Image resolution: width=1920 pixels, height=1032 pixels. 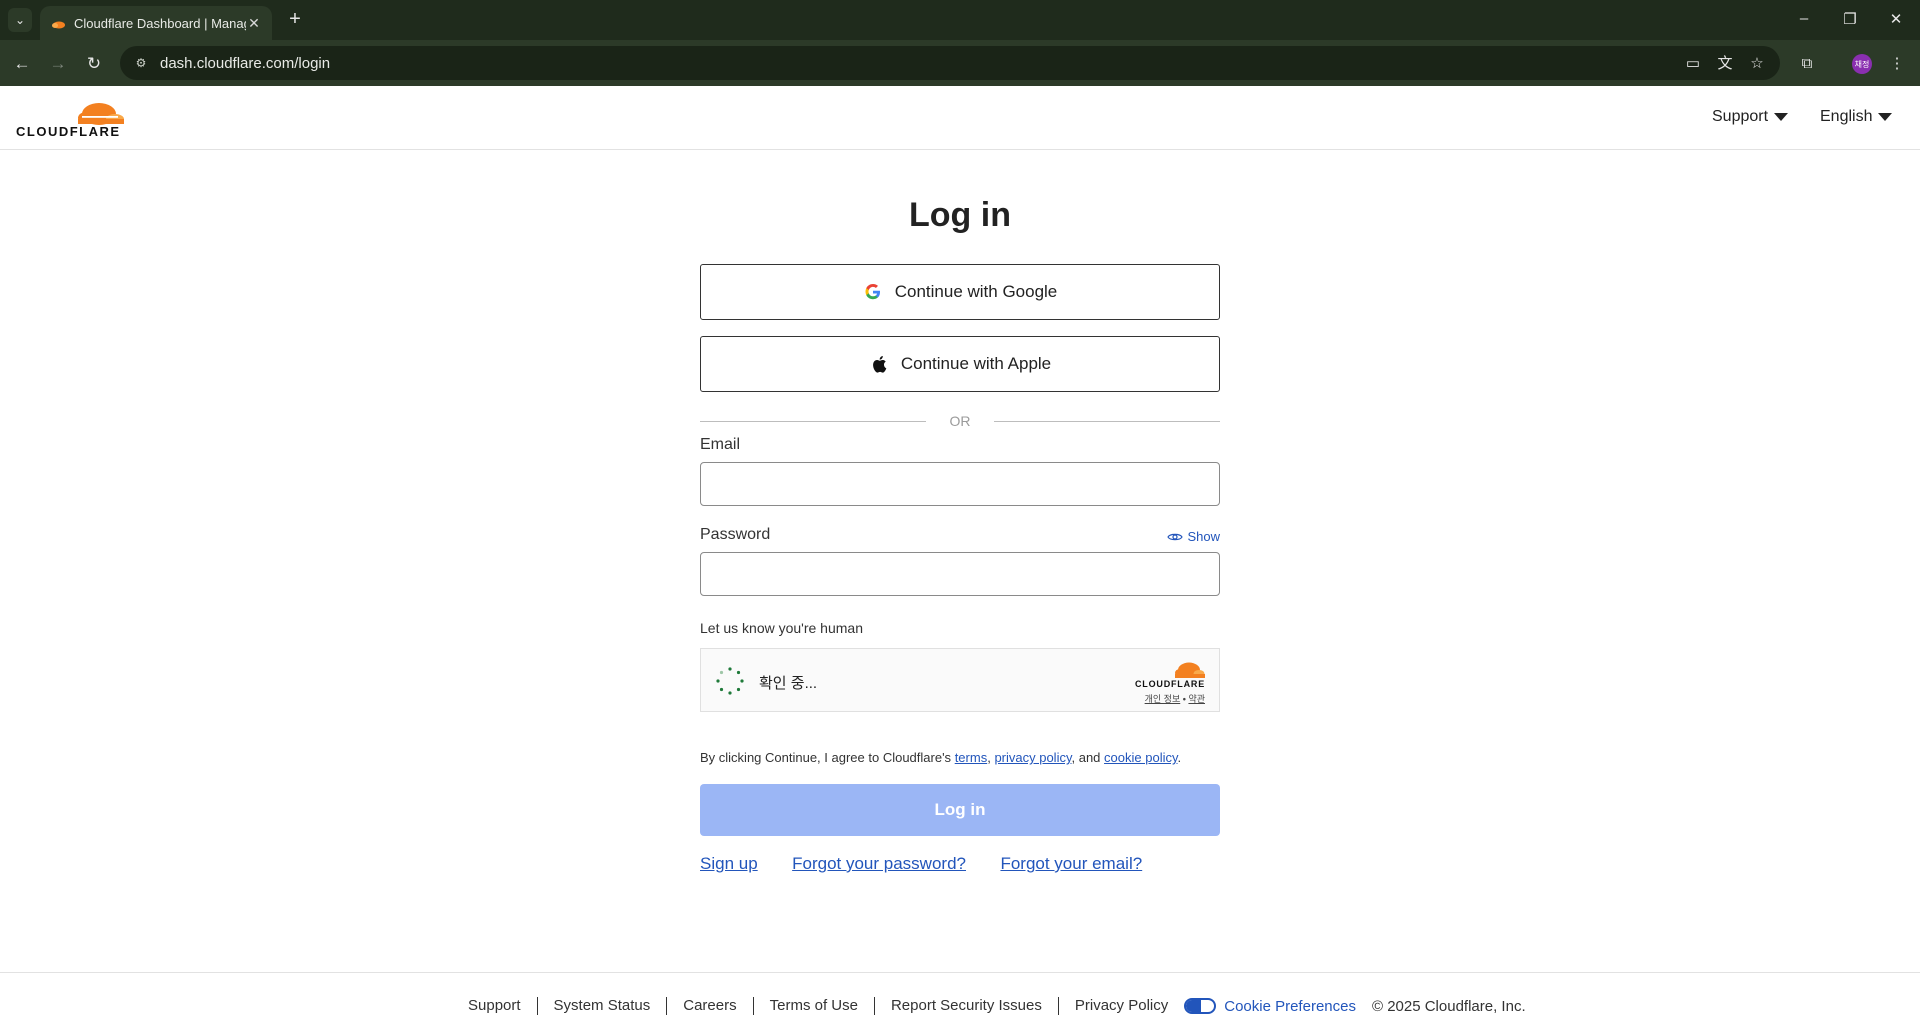 I want to click on extensions-icon: ⧉, so click(x=1807, y=64).